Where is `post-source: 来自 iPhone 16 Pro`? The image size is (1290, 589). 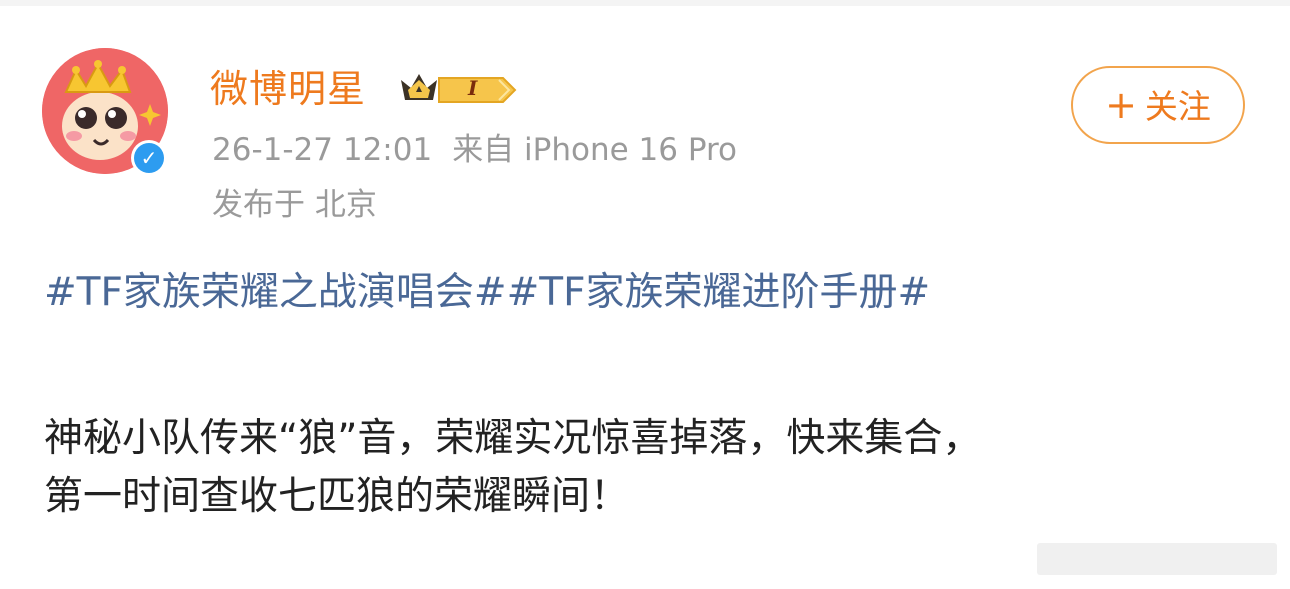
post-source: 来自 iPhone 16 Pro is located at coordinates (595, 150).